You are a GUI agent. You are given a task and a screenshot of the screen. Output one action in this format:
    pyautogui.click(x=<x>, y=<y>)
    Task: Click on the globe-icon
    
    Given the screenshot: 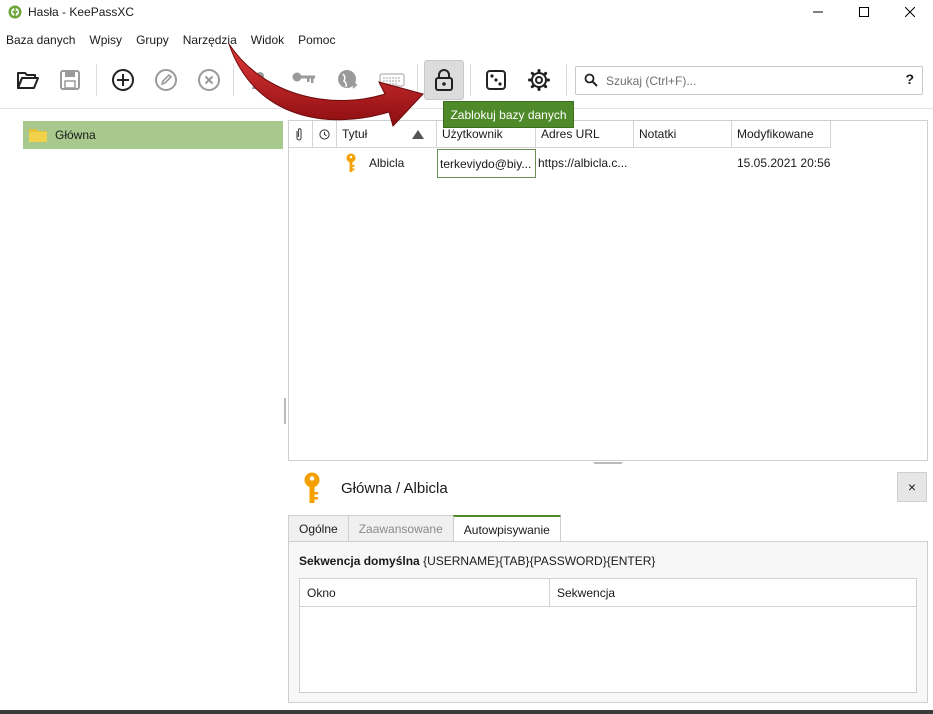 What is the action you would take?
    pyautogui.click(x=348, y=79)
    